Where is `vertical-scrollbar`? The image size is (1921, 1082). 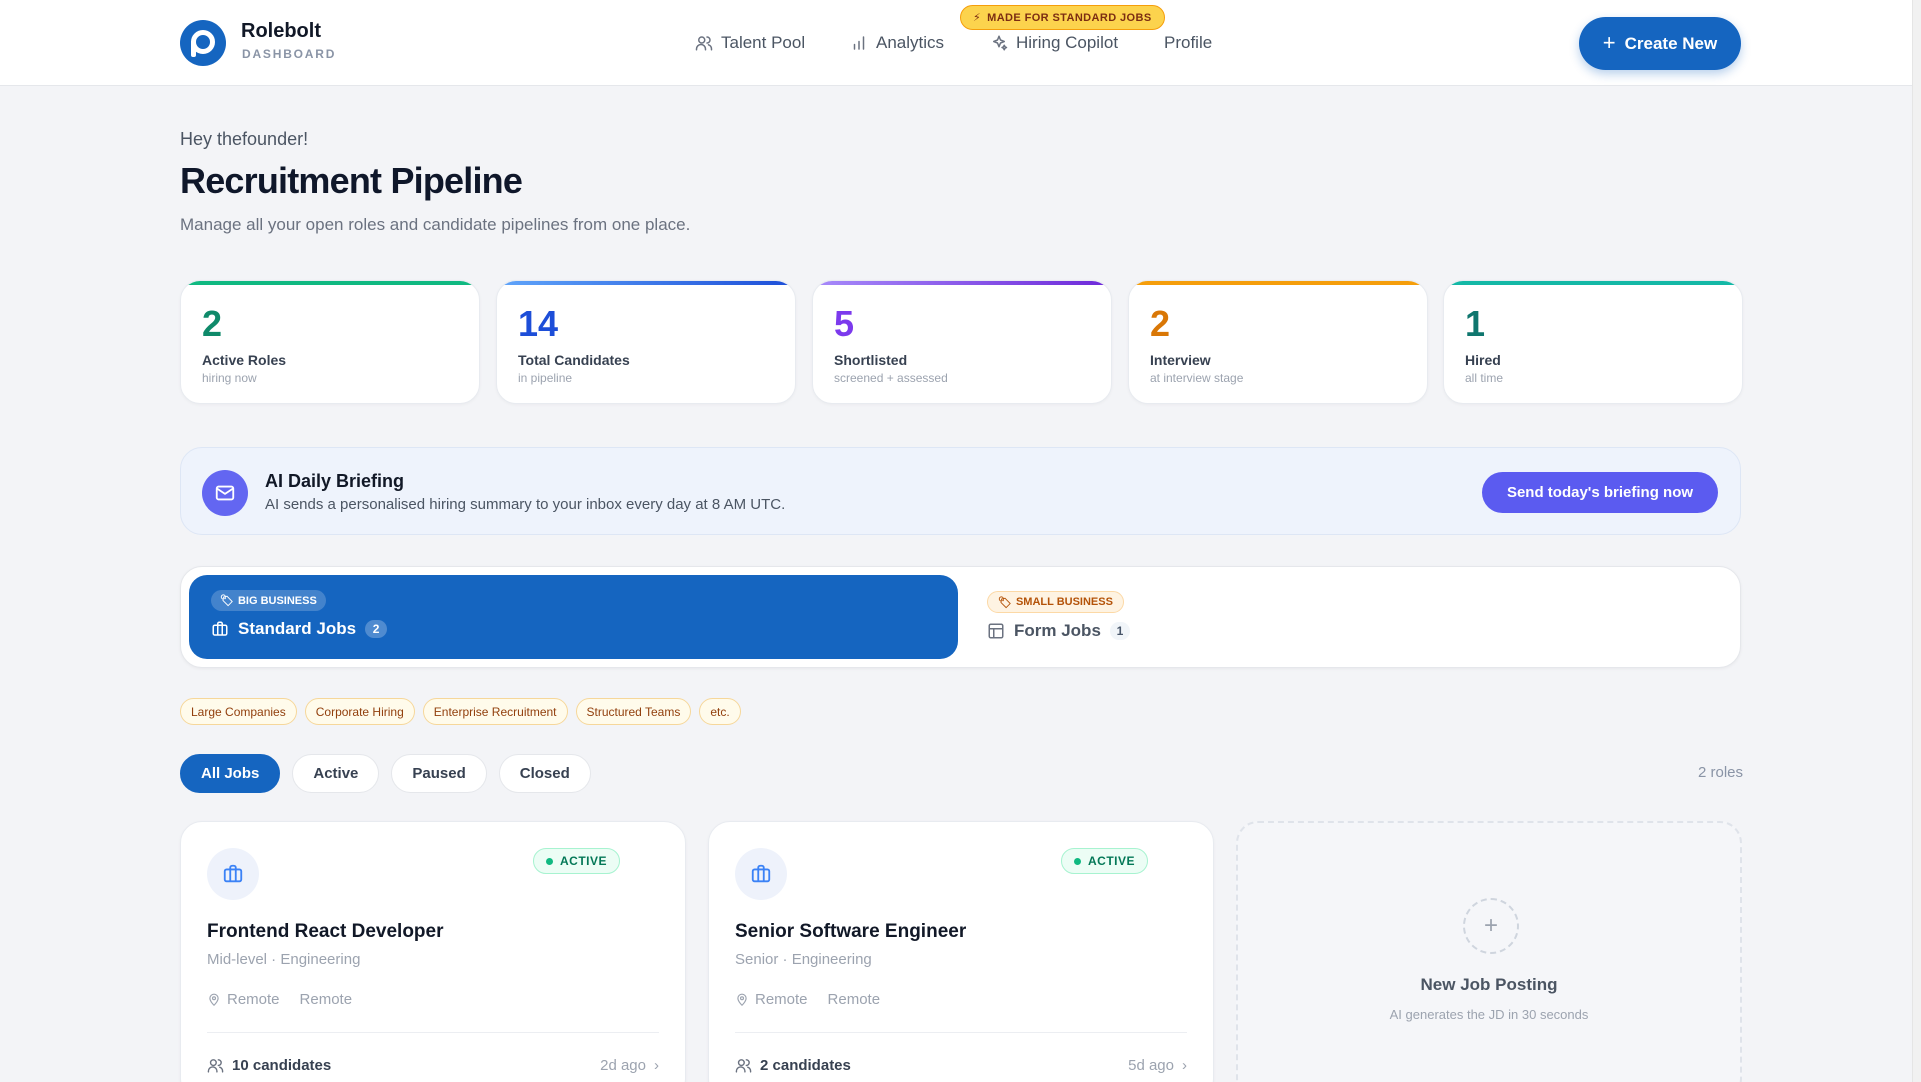 vertical-scrollbar is located at coordinates (1916, 541).